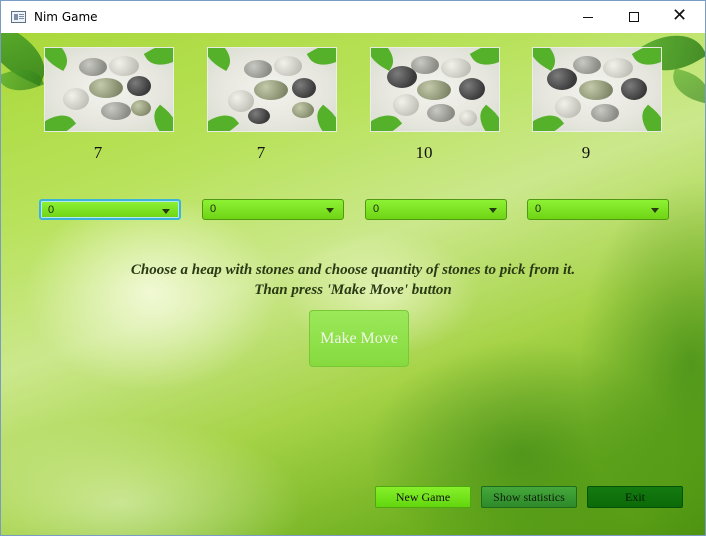 This screenshot has width=706, height=536. What do you see at coordinates (538, 209) in the screenshot?
I see `heap-4-selected-value: 0` at bounding box center [538, 209].